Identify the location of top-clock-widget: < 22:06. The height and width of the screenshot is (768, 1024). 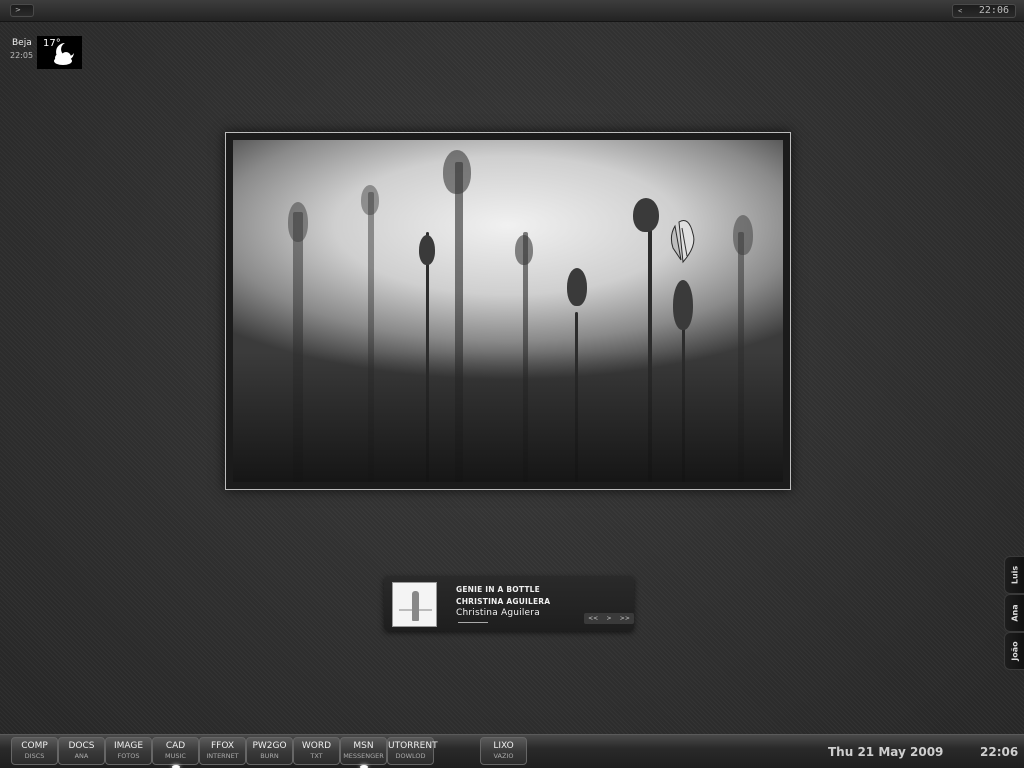
(984, 11).